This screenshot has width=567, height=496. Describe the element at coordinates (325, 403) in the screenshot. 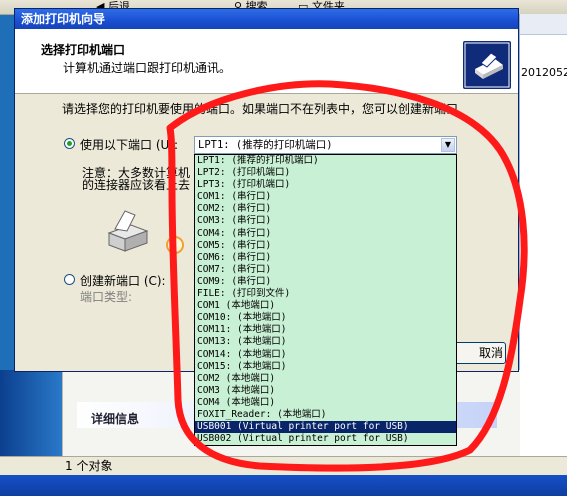

I see `port-option: COM4 (本地端口)` at that location.